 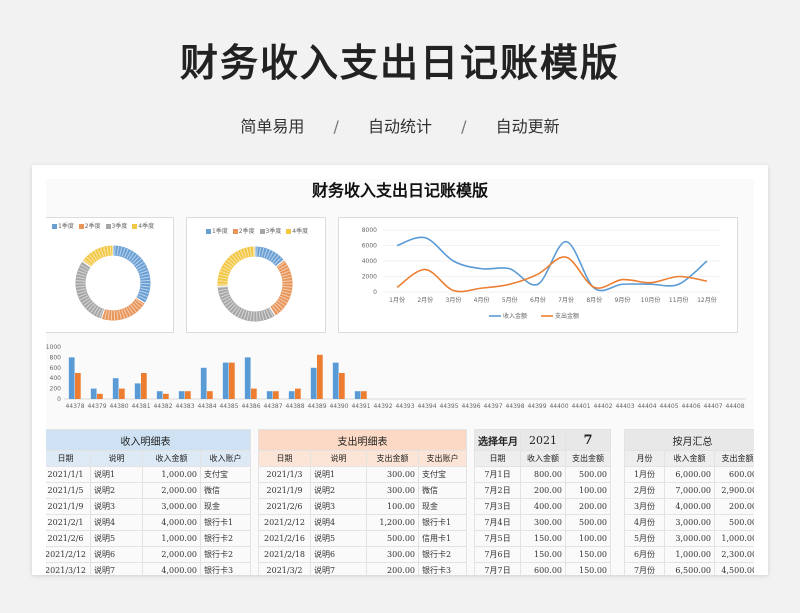 What do you see at coordinates (543, 474) in the screenshot?
I see `table-cell: 800.00` at bounding box center [543, 474].